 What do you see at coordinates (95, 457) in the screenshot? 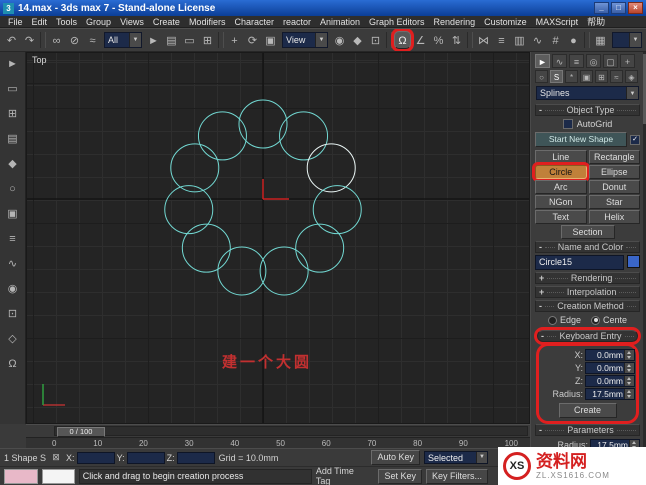
I see `coordinate-x-field` at bounding box center [95, 457].